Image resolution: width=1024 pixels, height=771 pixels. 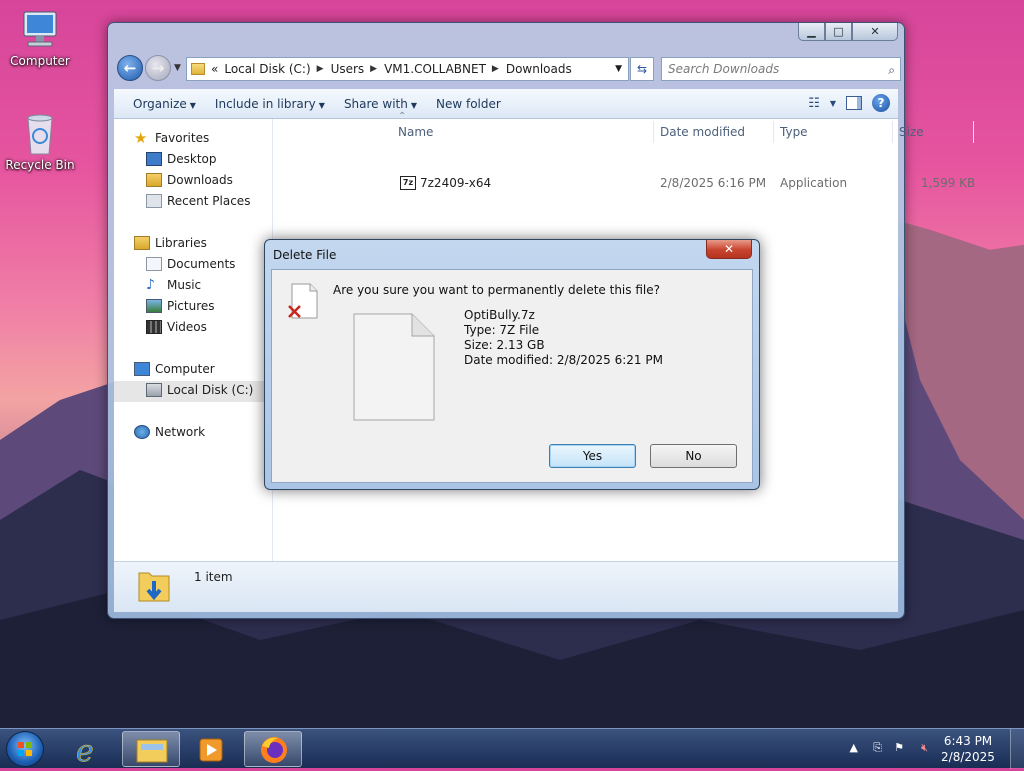 I want to click on file-thumbnail-icon, so click(x=394, y=367).